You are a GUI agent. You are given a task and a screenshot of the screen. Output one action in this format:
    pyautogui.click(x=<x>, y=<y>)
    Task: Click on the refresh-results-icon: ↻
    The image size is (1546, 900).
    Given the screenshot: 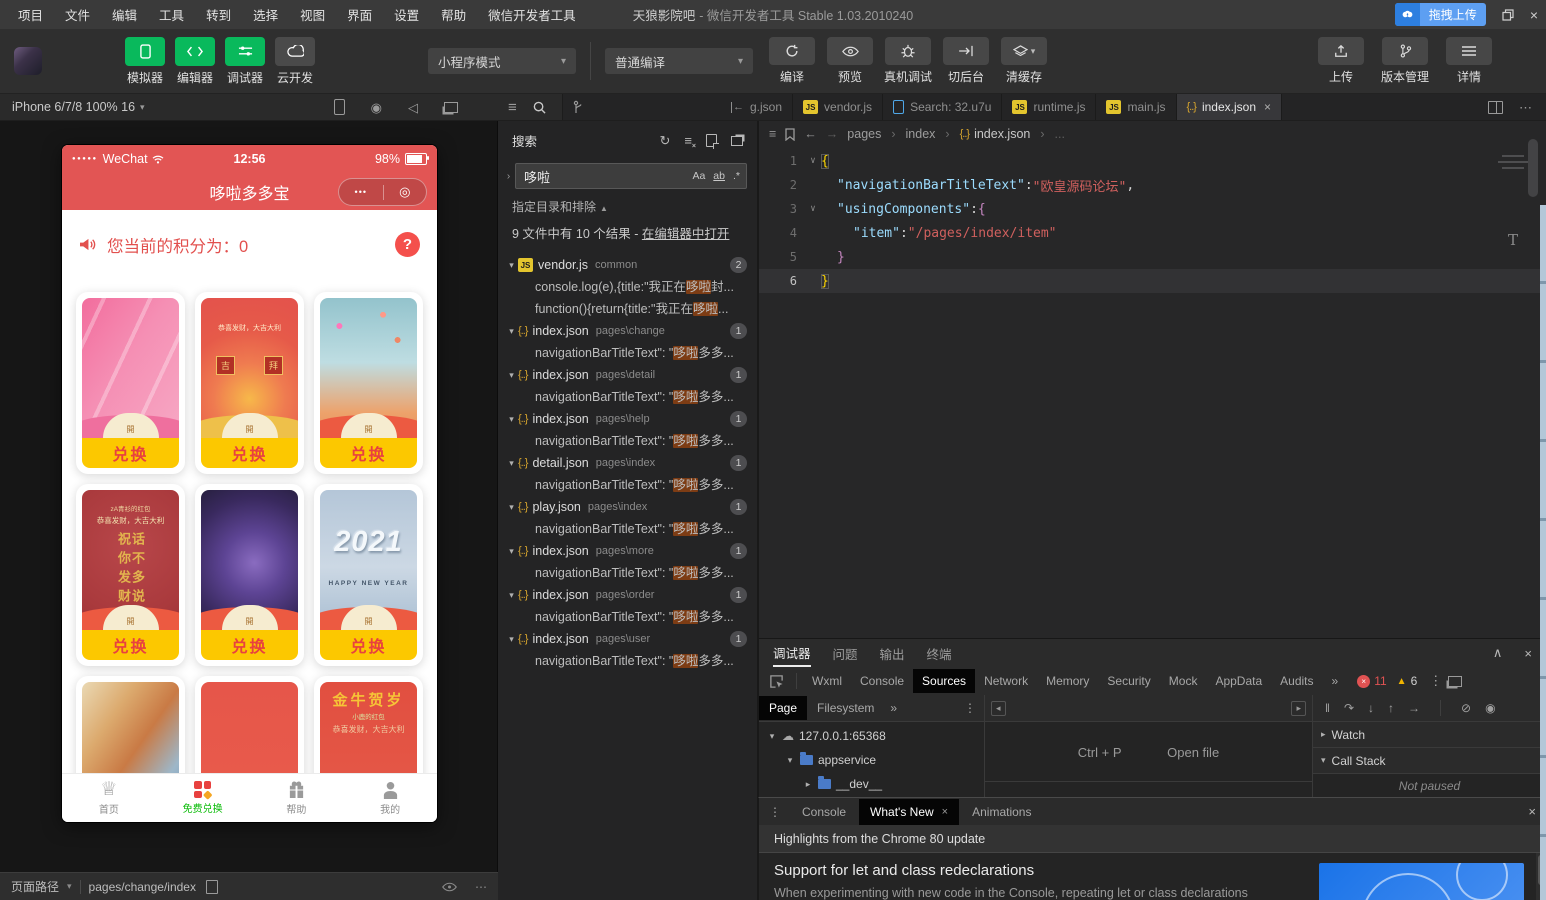 What is the action you would take?
    pyautogui.click(x=665, y=140)
    